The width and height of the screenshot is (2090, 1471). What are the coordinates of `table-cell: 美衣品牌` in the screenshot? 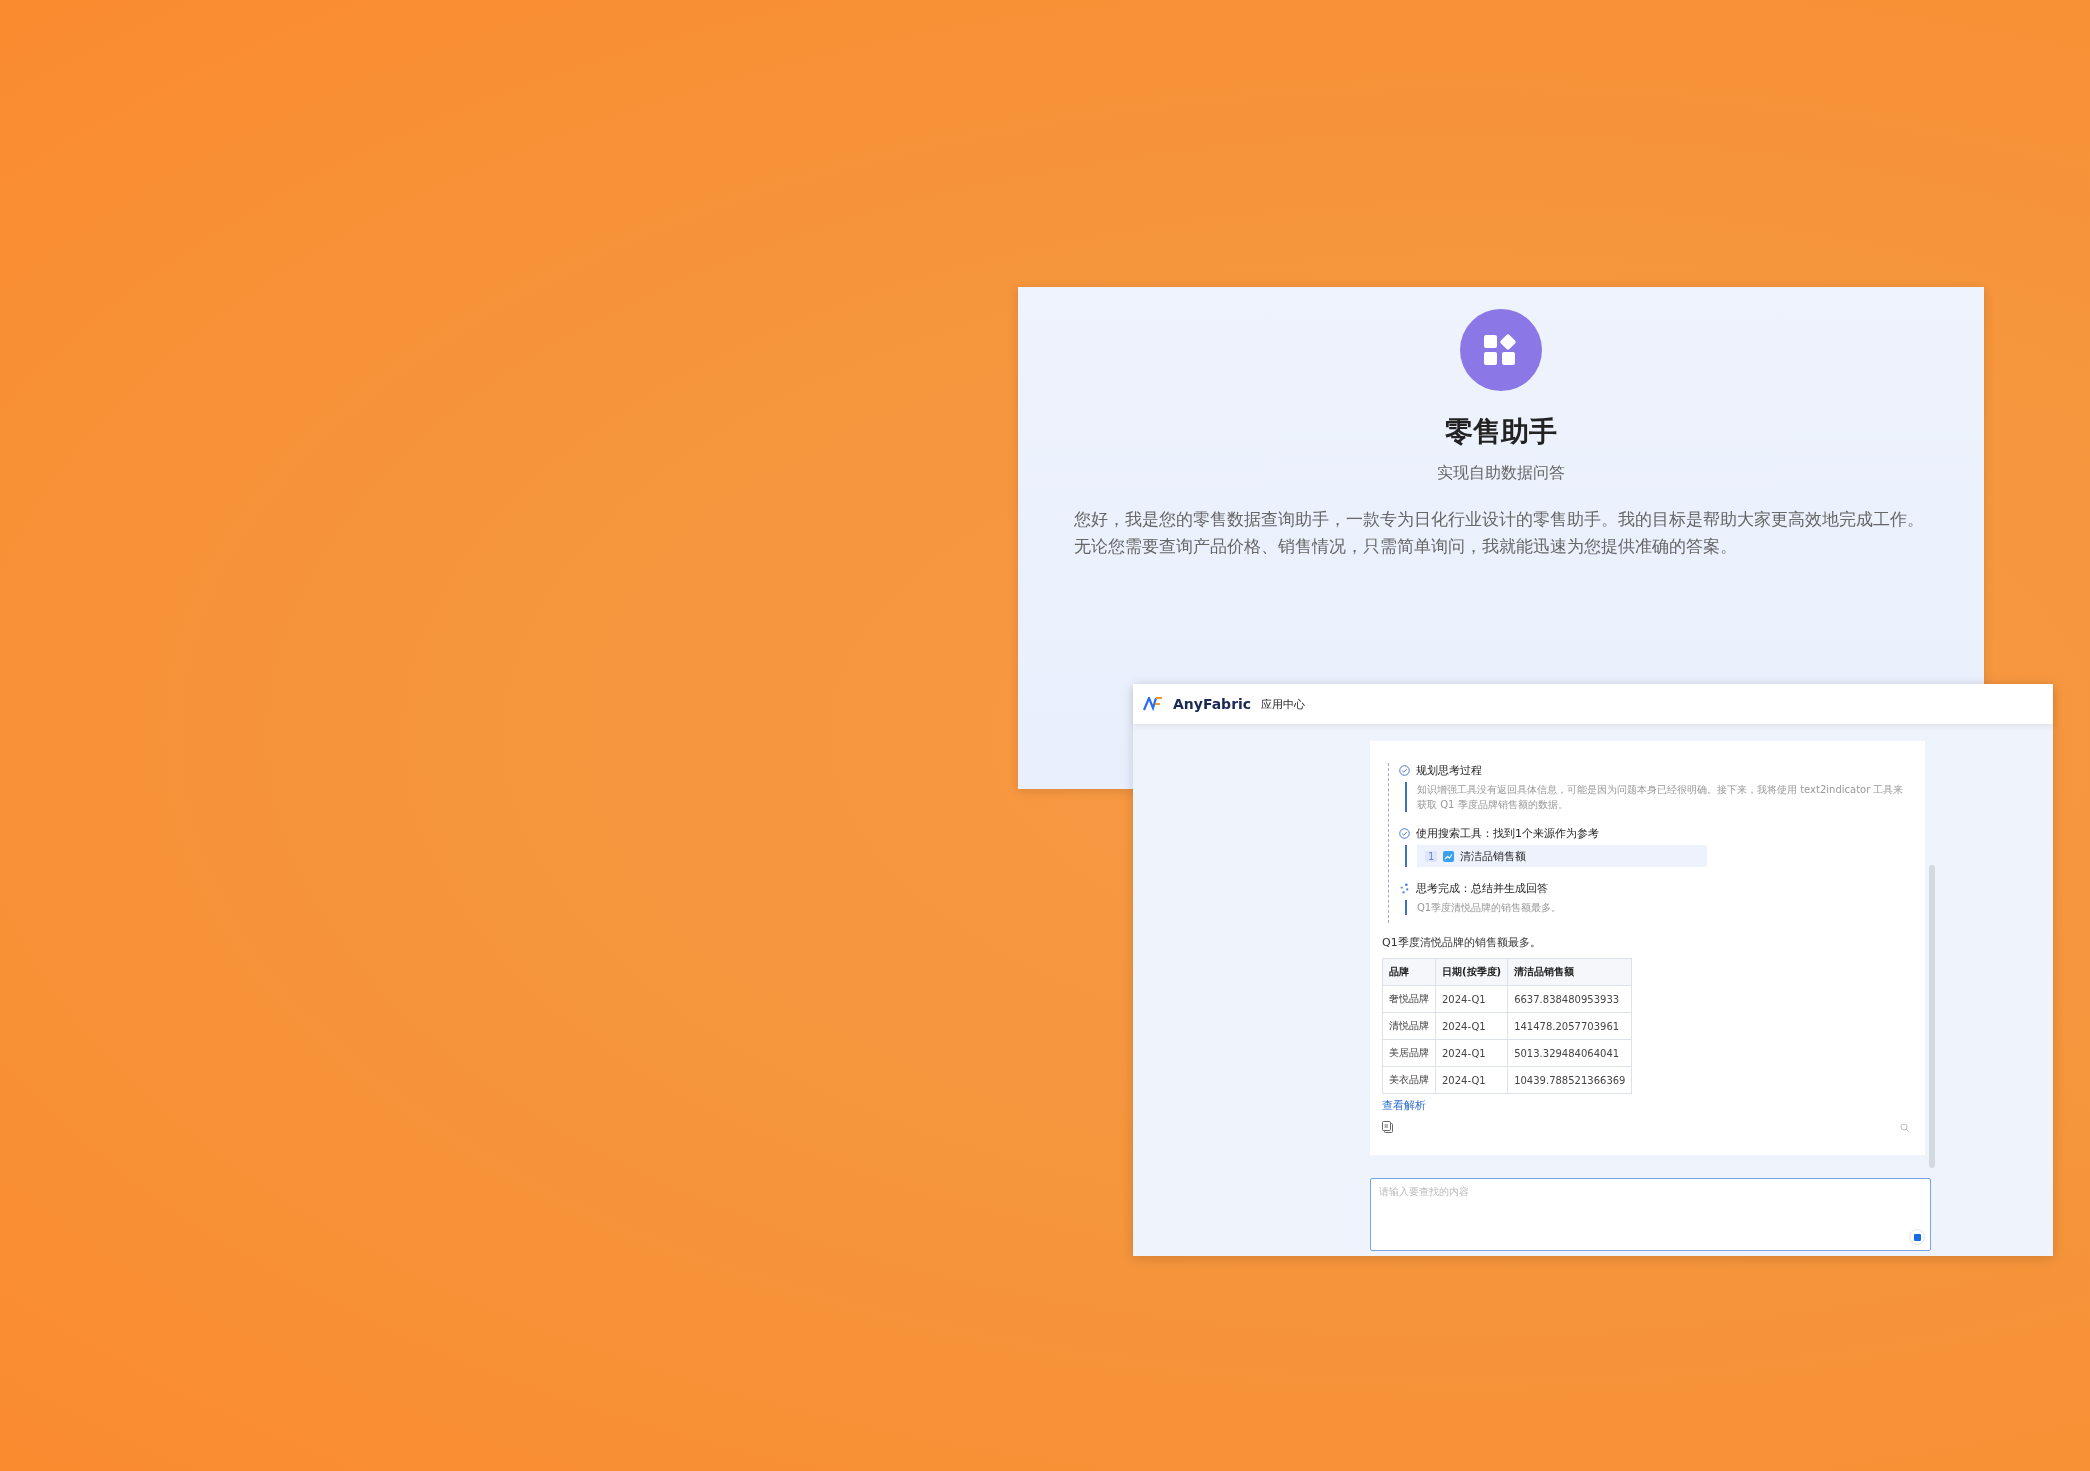 It's located at (1409, 1080).